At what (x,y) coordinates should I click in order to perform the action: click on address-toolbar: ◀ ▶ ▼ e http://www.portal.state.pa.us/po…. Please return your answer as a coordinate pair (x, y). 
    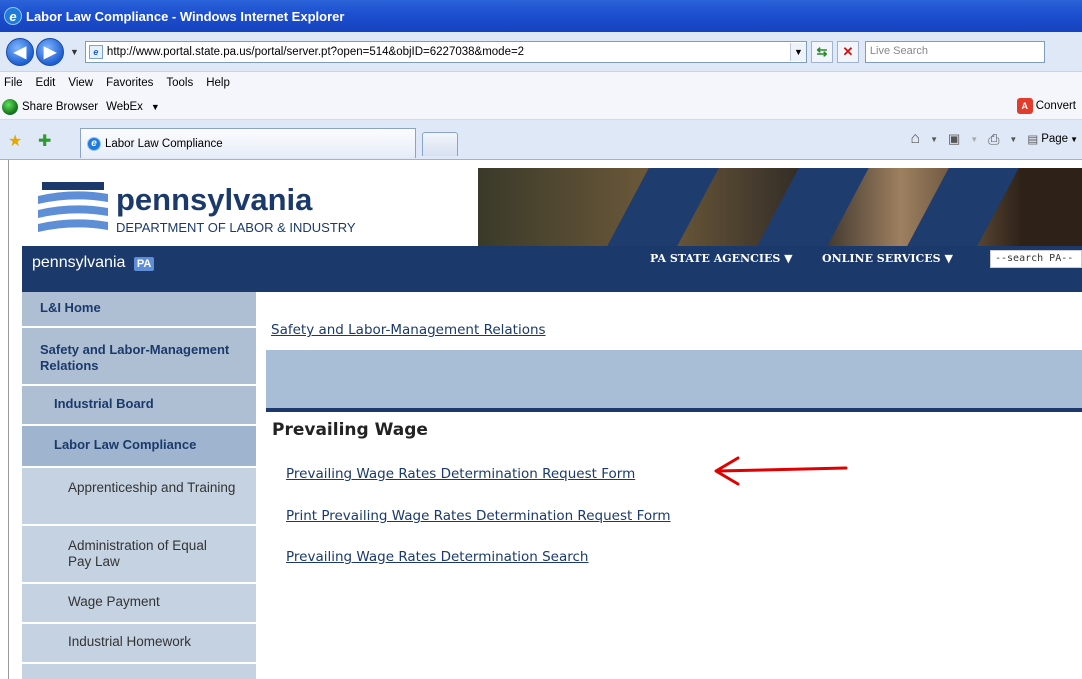
    Looking at the image, I should click on (541, 52).